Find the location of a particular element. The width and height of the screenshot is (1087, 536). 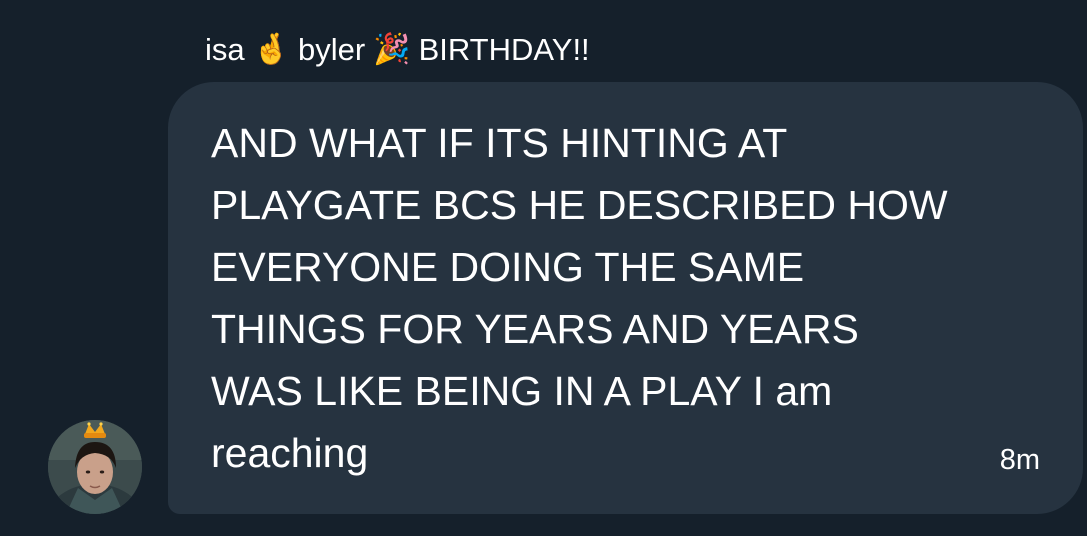

sender-name-part2: byler is located at coordinates (332, 49).